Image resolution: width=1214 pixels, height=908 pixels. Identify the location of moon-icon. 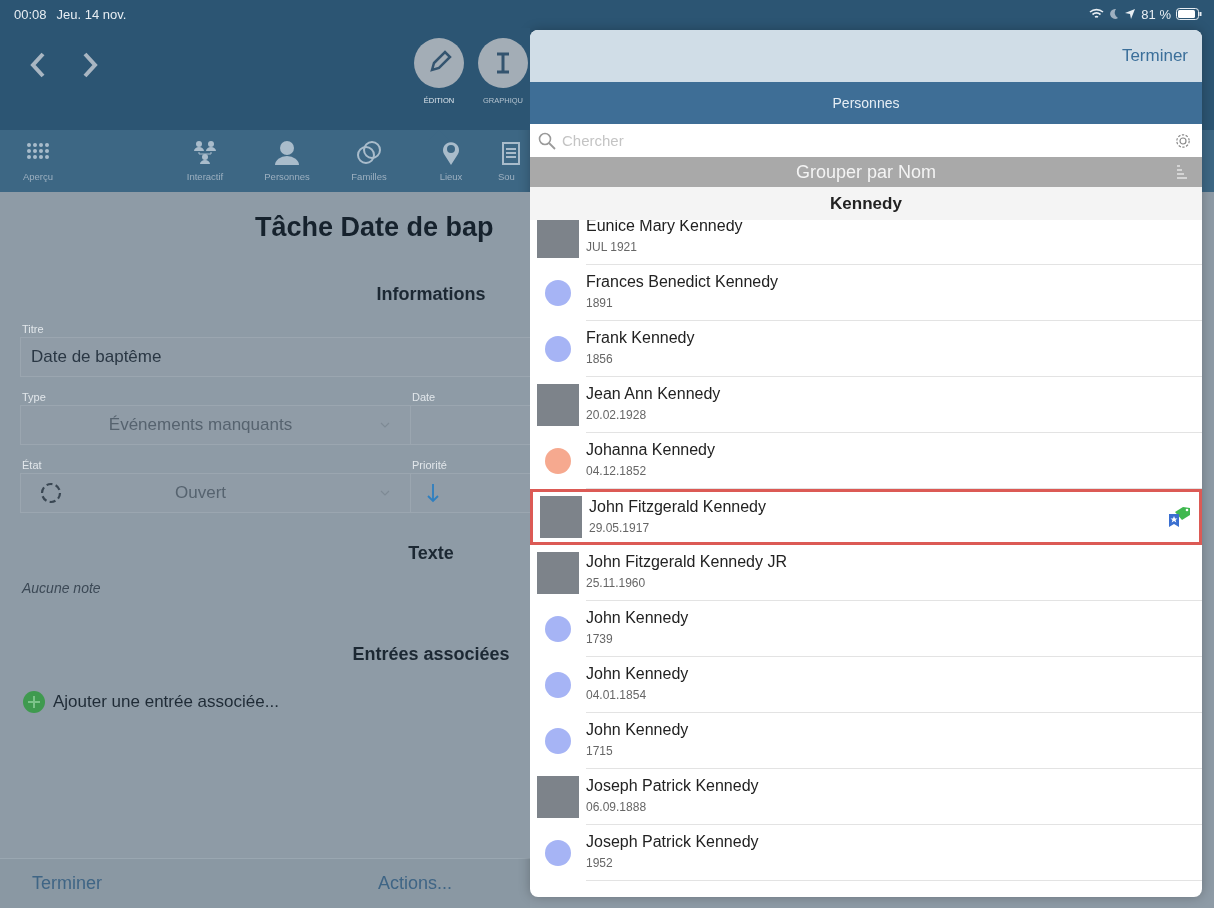
(1114, 14).